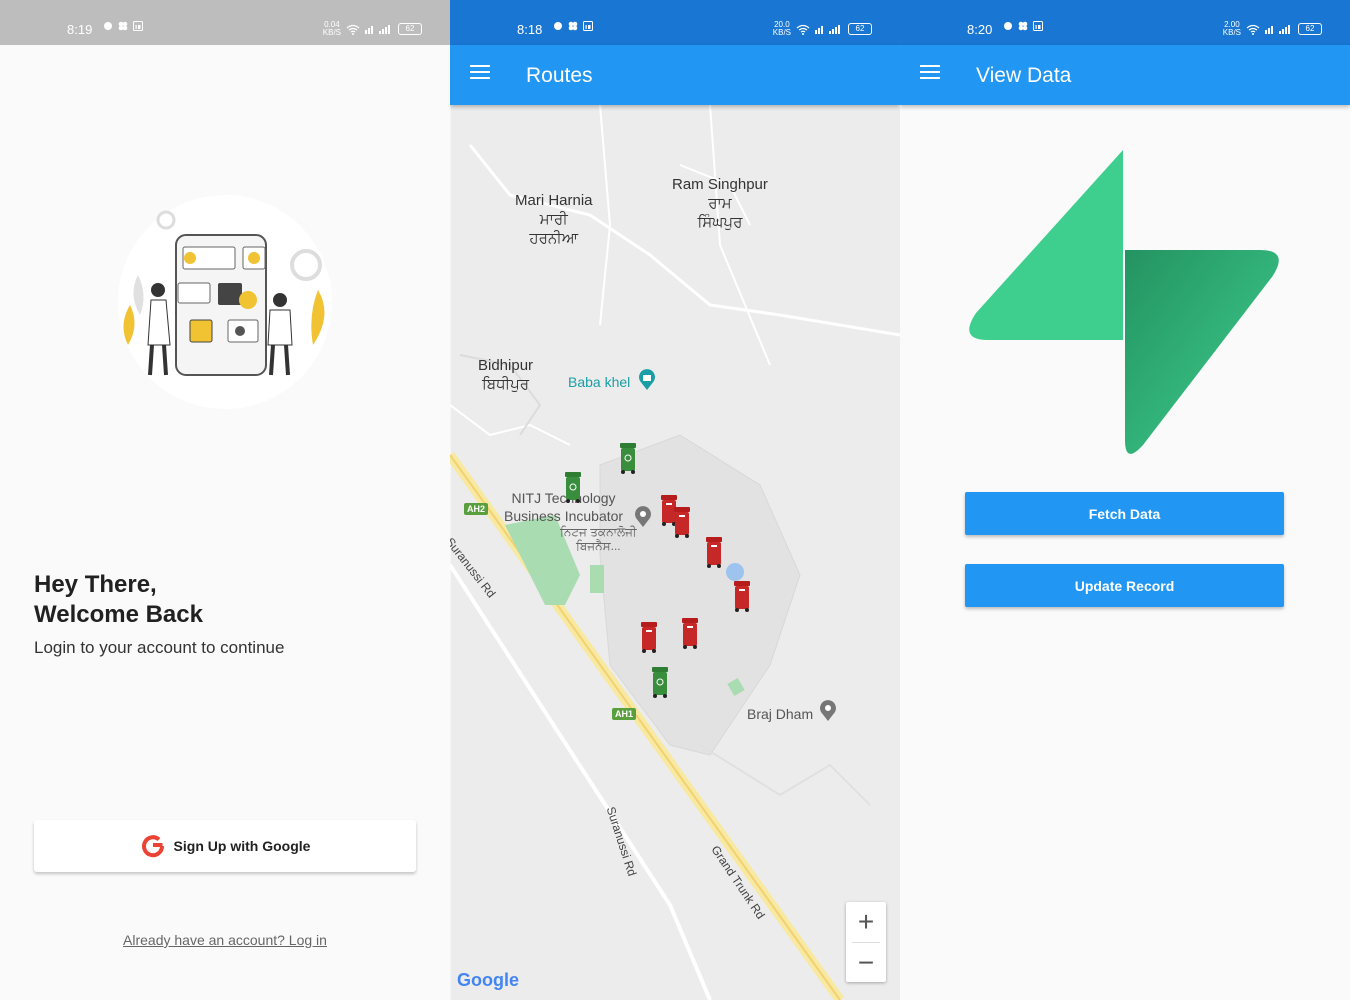 This screenshot has height=1000, width=1350. I want to click on app-bar: View Data, so click(1125, 75).